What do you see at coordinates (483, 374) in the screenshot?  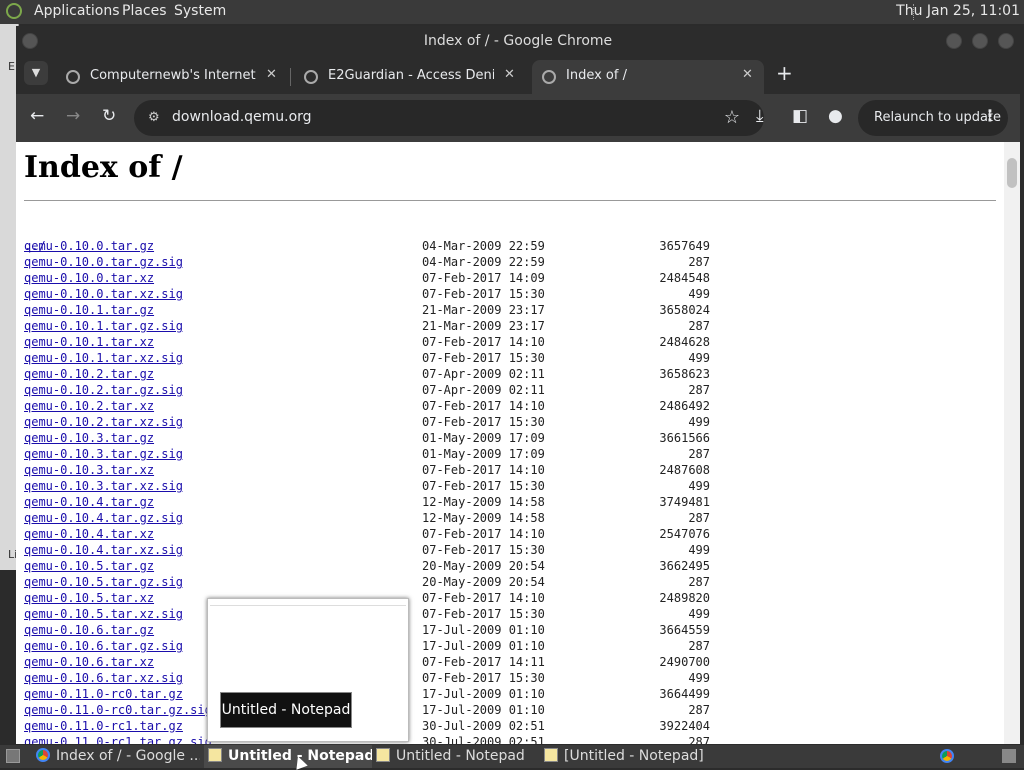 I see `file-date: 07-Apr-2009 02:11` at bounding box center [483, 374].